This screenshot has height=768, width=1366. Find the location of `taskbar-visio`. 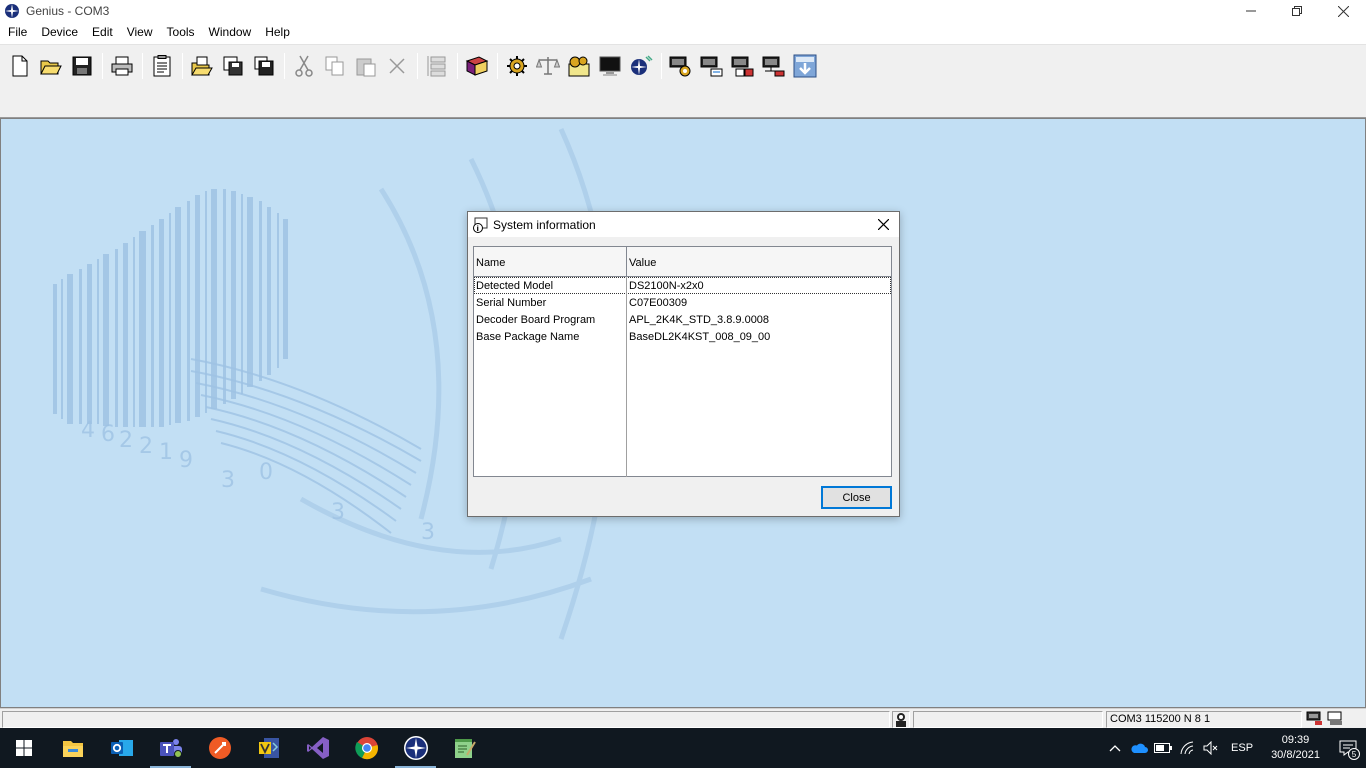

taskbar-visio is located at coordinates (268, 748).